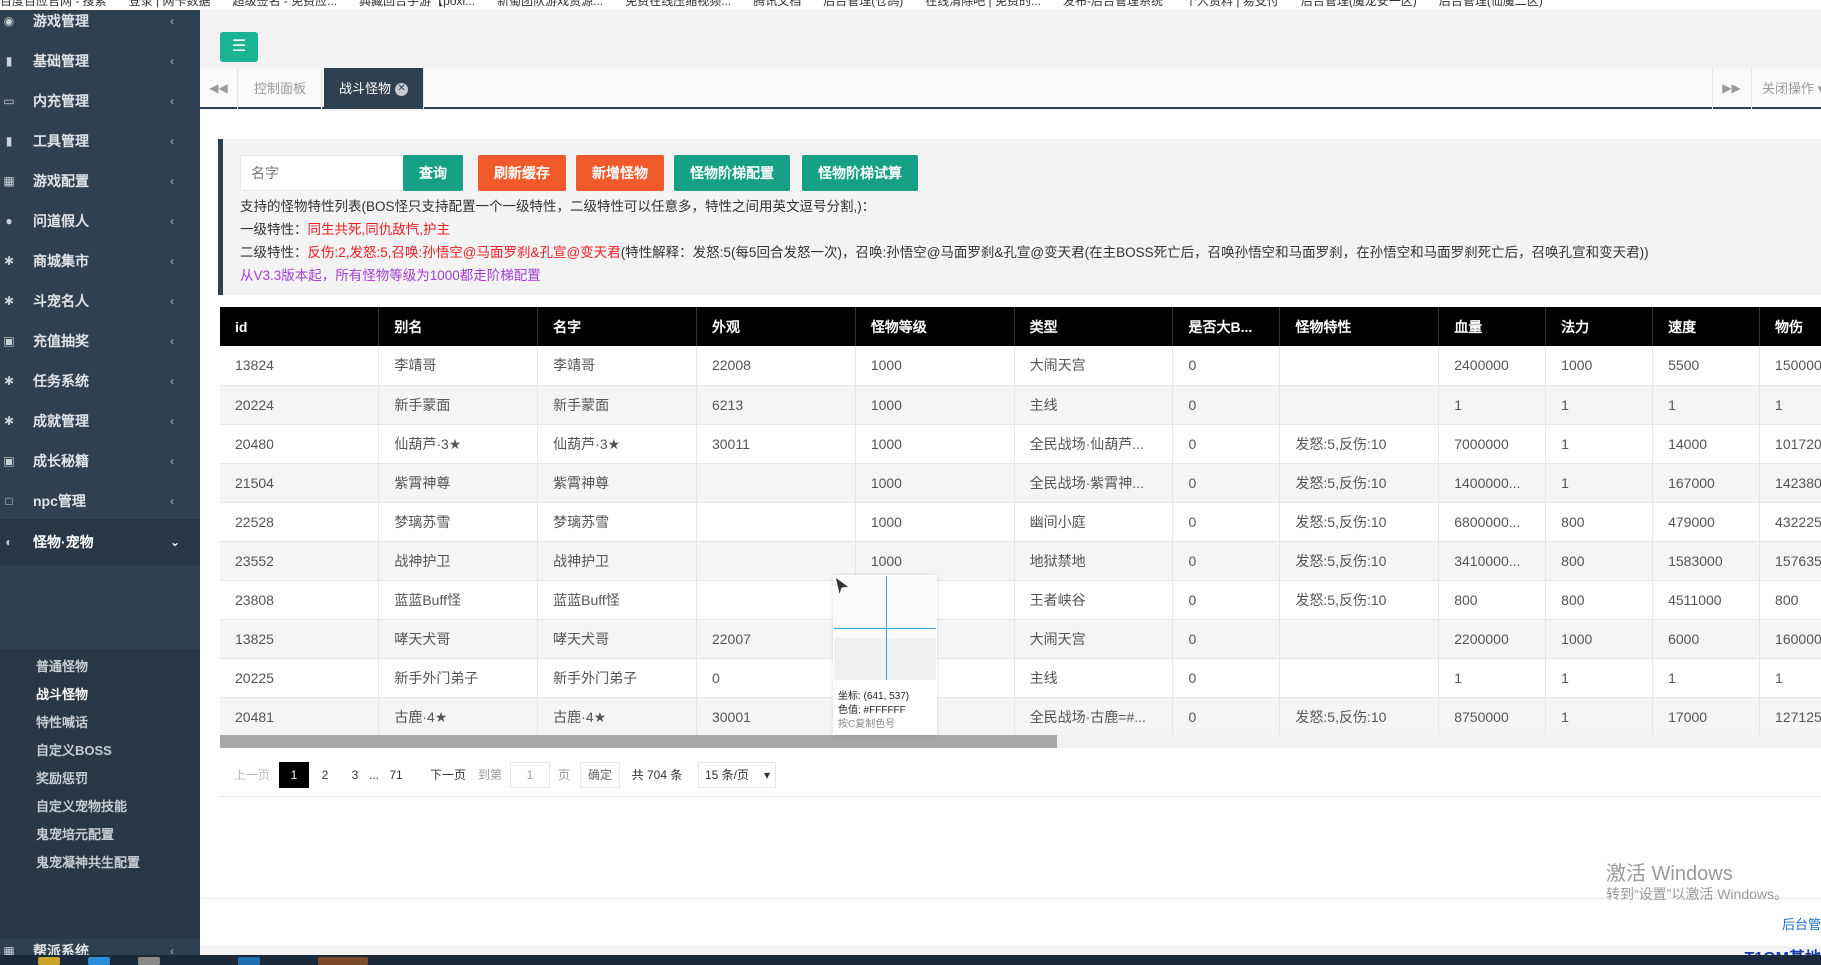 This screenshot has height=965, width=1821. I want to click on taskbar-folder-icon, so click(49, 961).